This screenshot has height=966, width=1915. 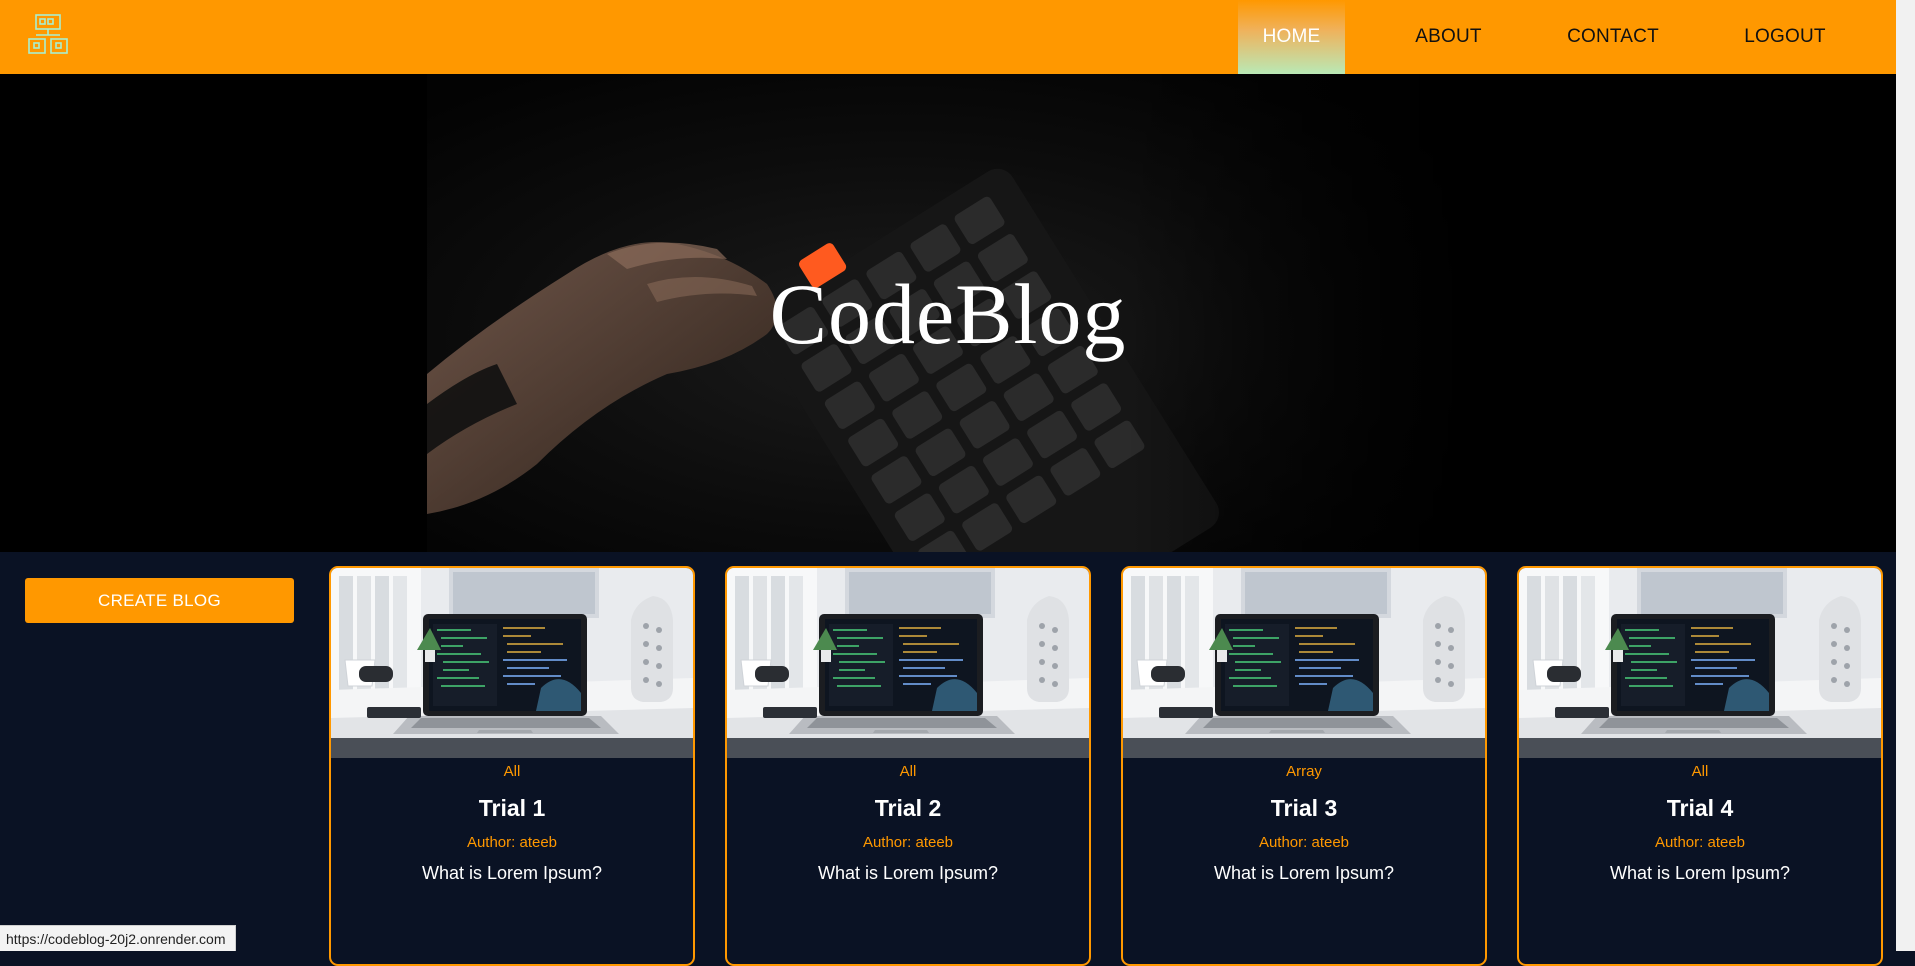 What do you see at coordinates (1304, 808) in the screenshot?
I see `blog-card-title: Trial 3` at bounding box center [1304, 808].